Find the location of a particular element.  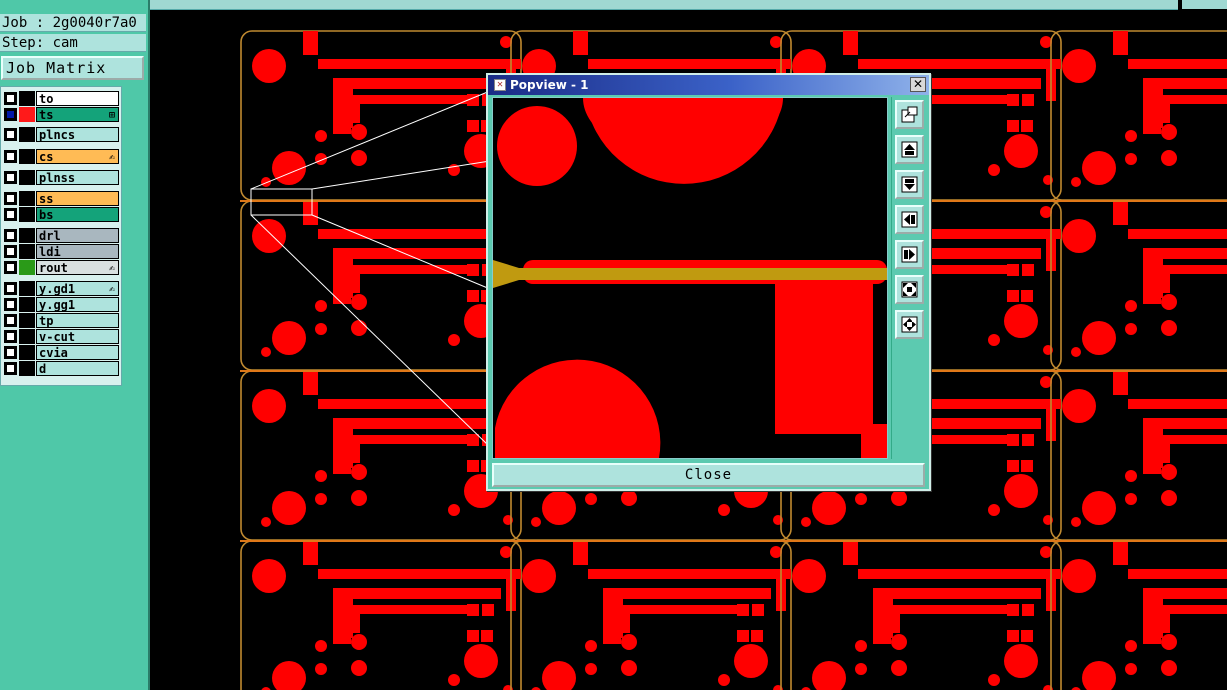

layer-row-bs: bs is located at coordinates (61, 214).